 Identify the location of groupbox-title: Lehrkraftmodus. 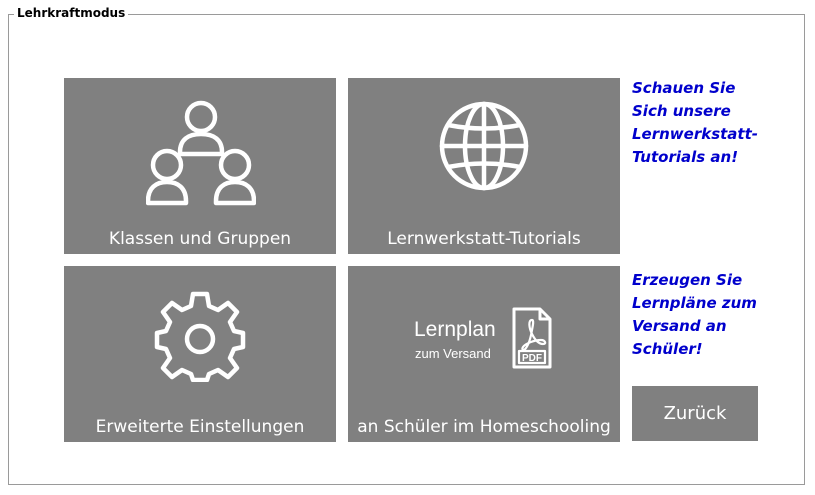
(71, 13).